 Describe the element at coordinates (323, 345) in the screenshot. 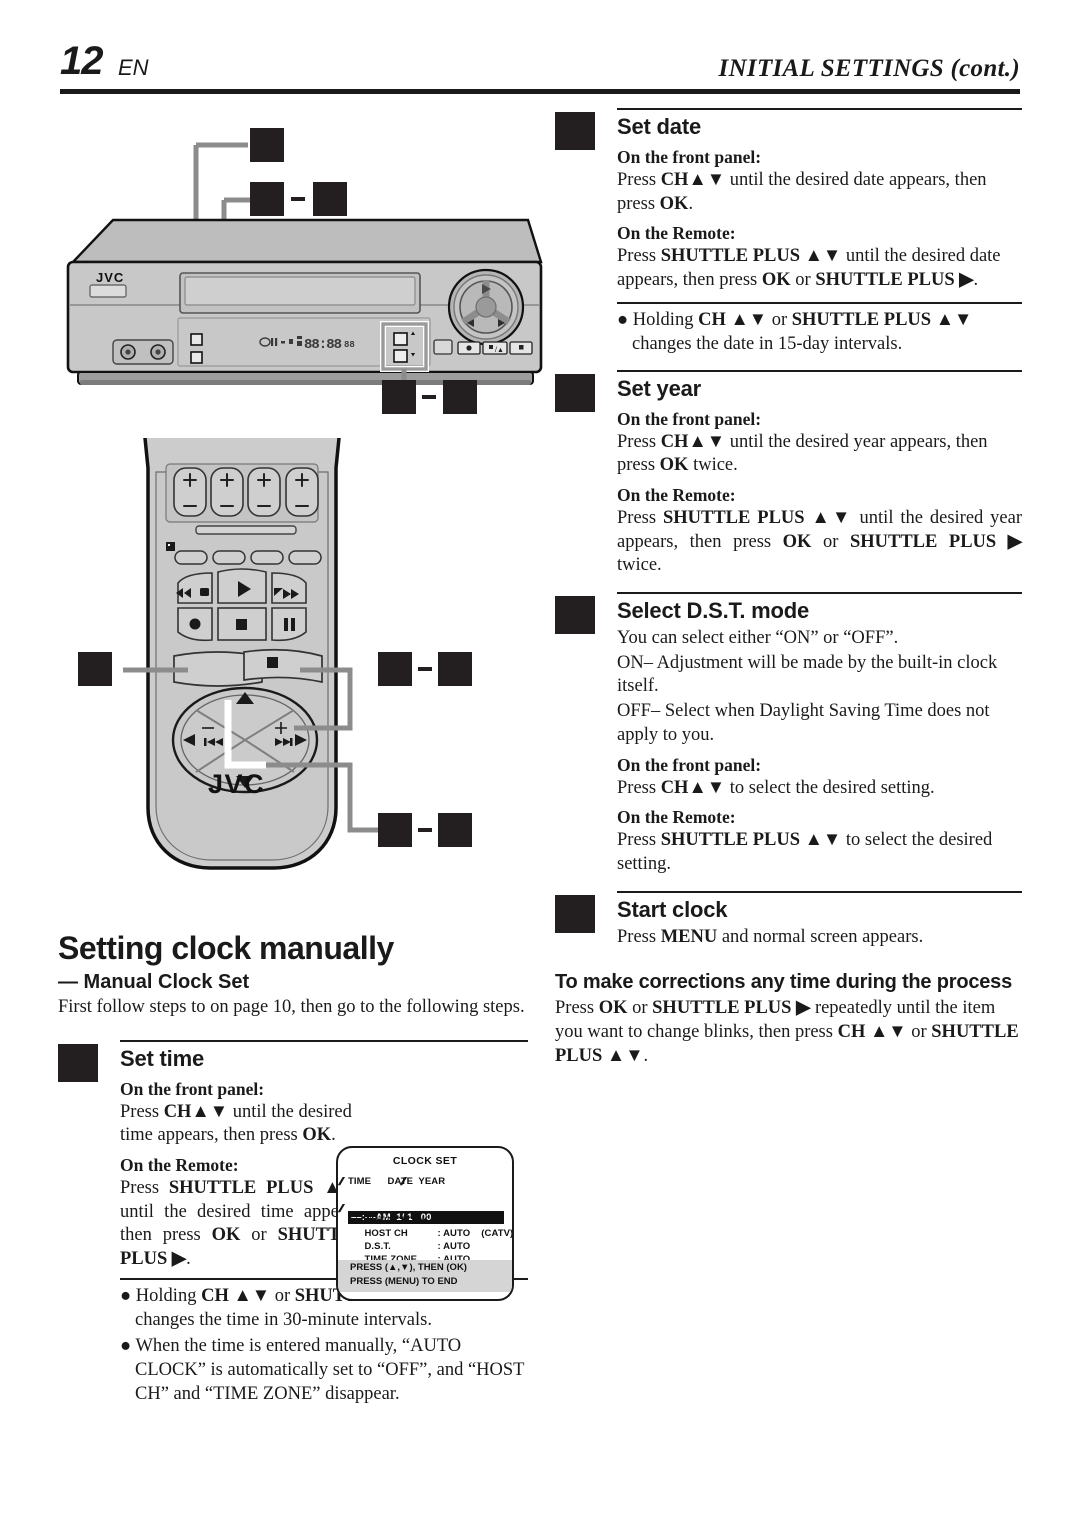

I see `svg-text: 88:88` at that location.